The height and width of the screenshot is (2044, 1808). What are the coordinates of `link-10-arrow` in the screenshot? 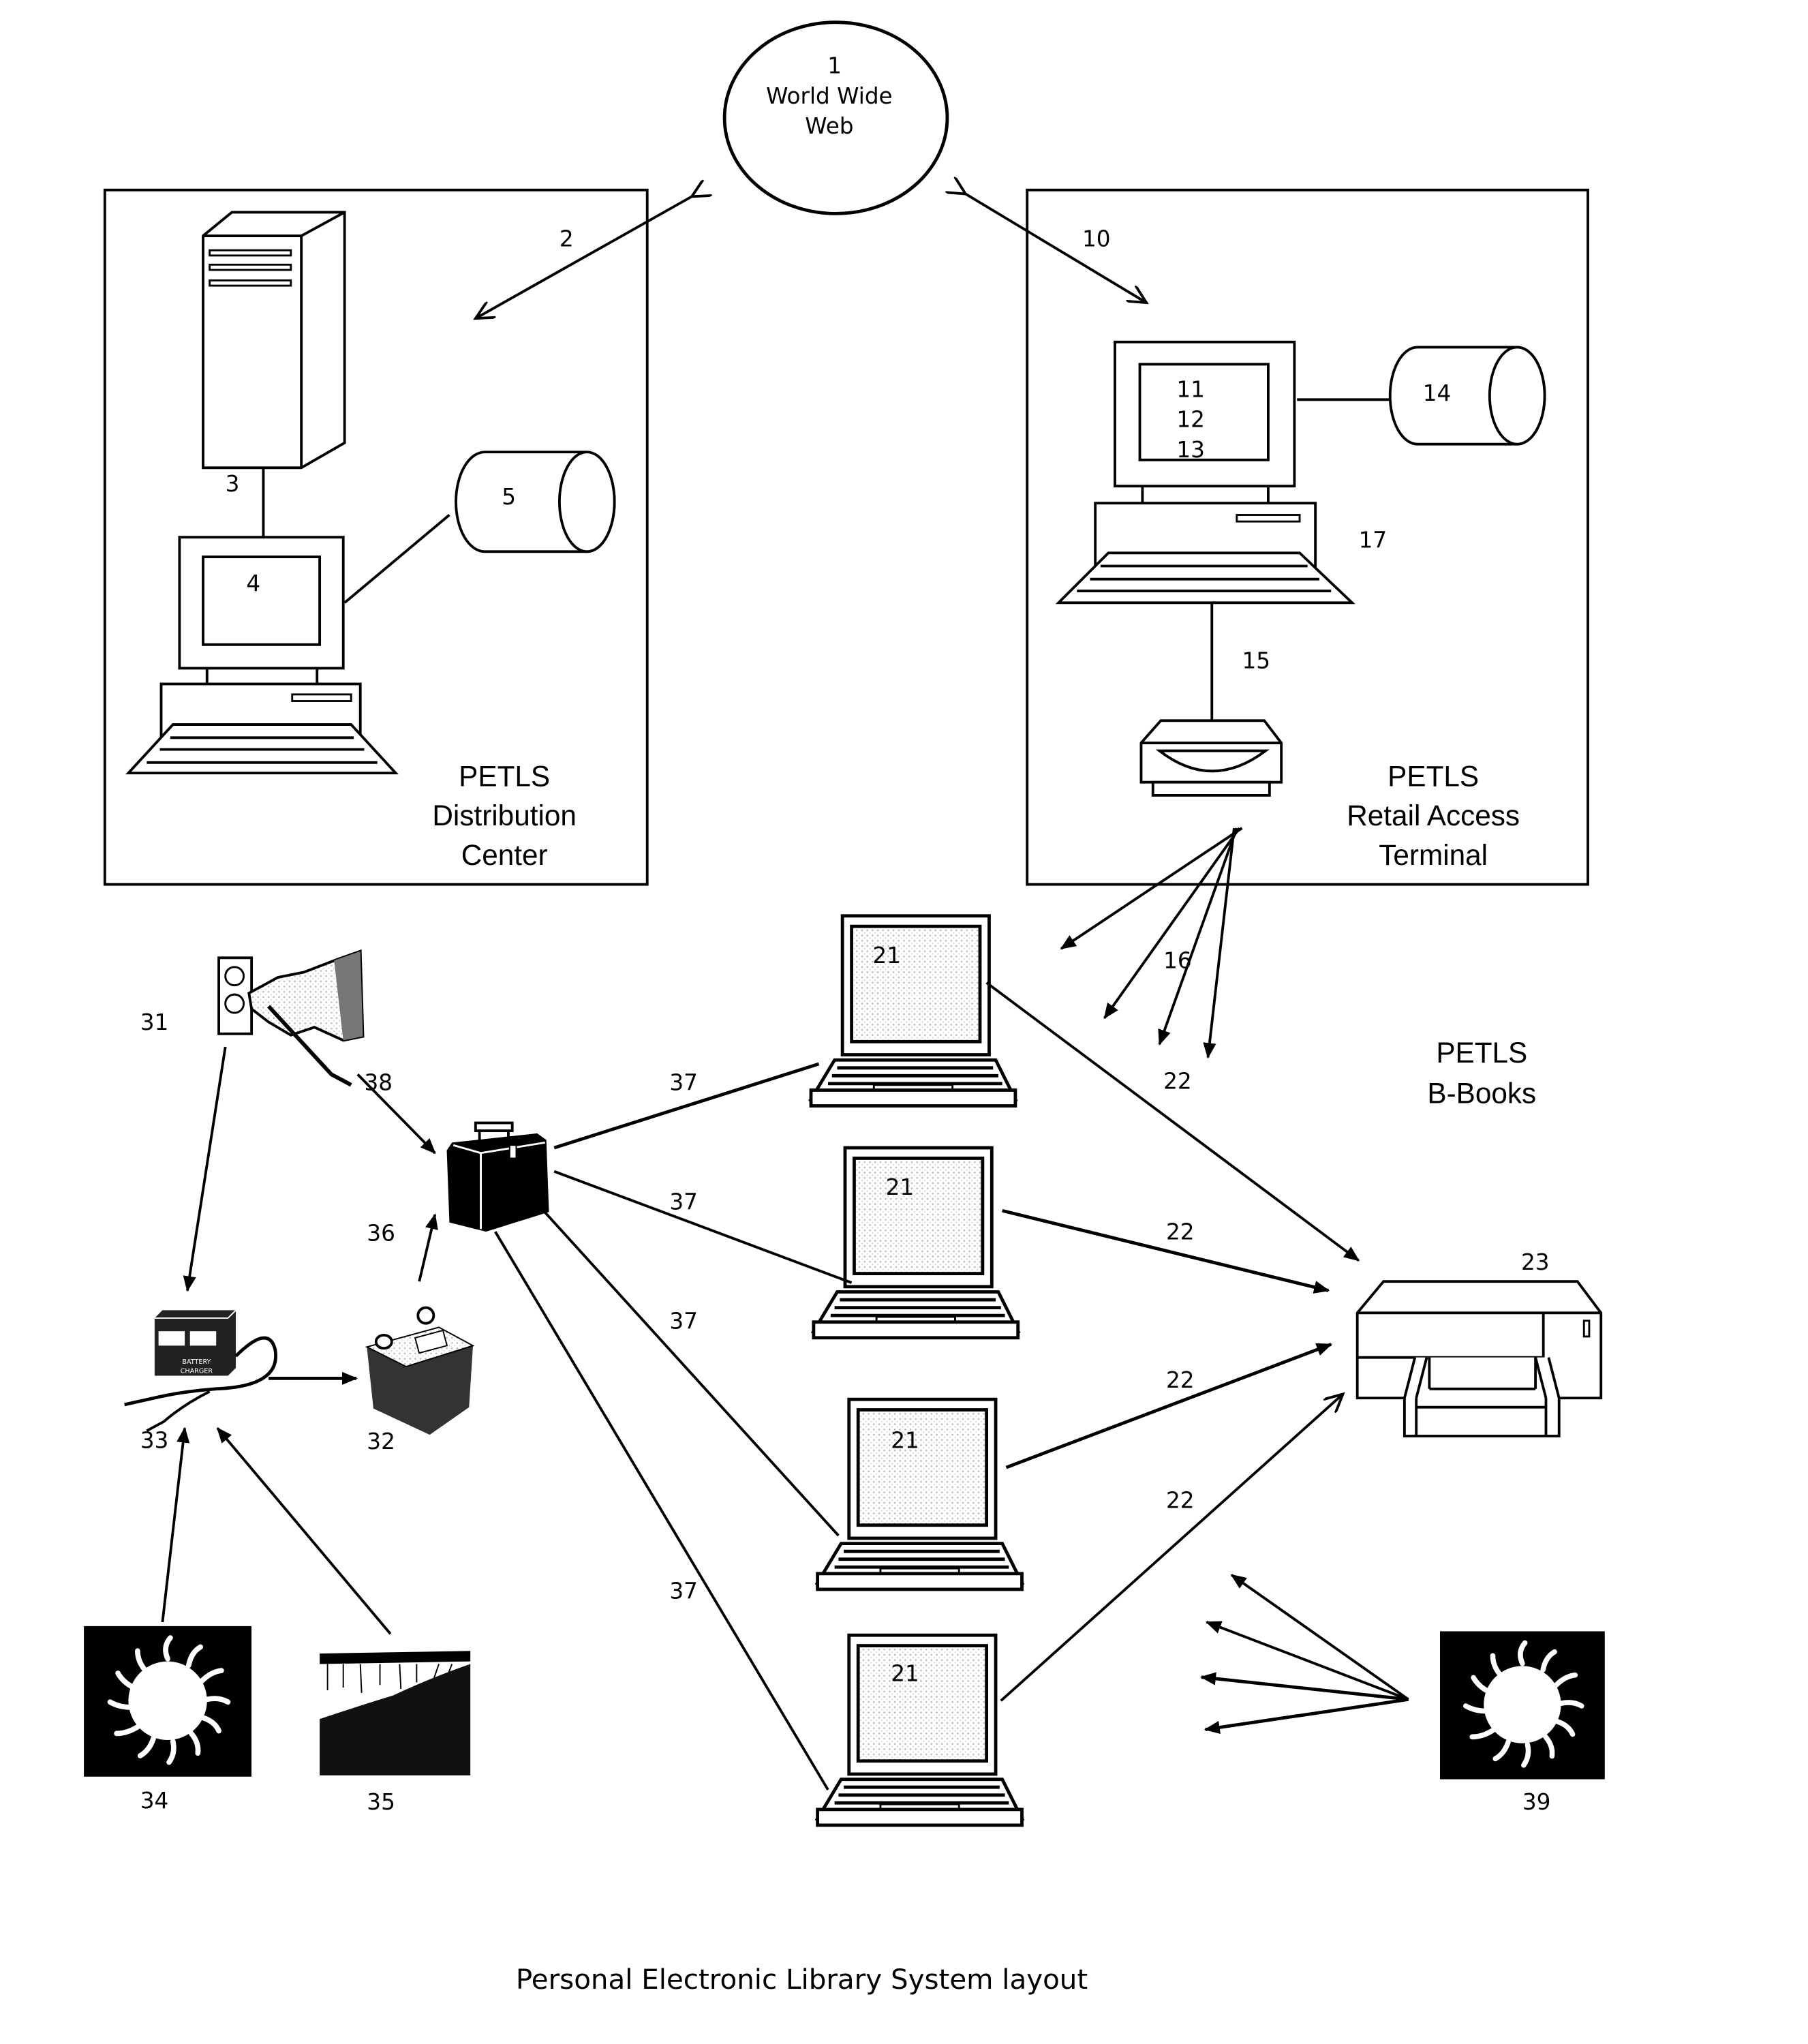 It's located at (1056, 248).